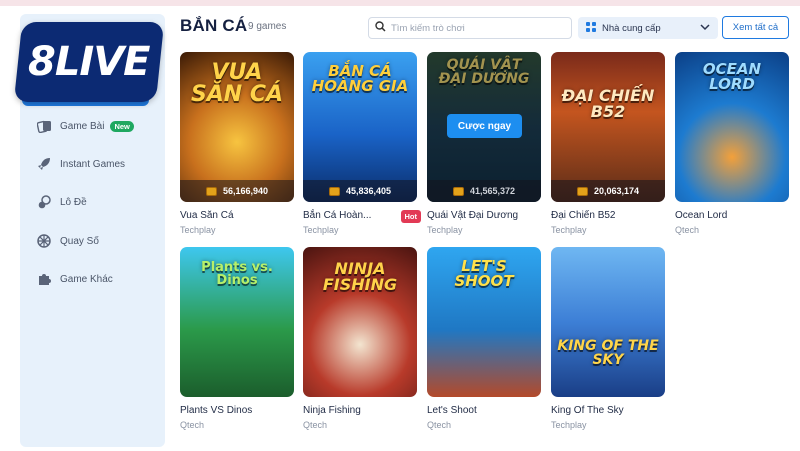  I want to click on brand-logo: 8LIVE, so click(89, 62).